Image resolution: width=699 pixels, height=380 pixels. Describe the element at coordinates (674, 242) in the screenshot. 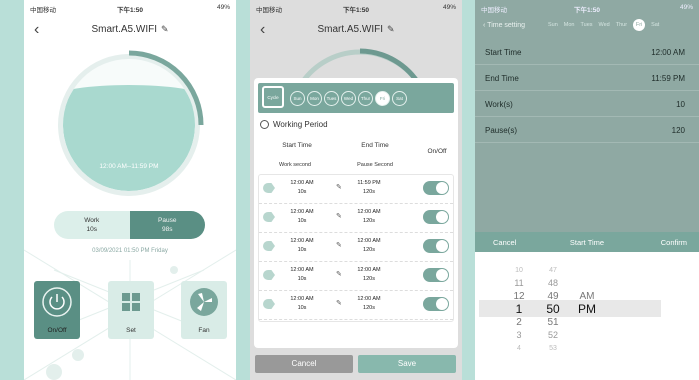

I see `picker-confirm-button: Confirm` at that location.